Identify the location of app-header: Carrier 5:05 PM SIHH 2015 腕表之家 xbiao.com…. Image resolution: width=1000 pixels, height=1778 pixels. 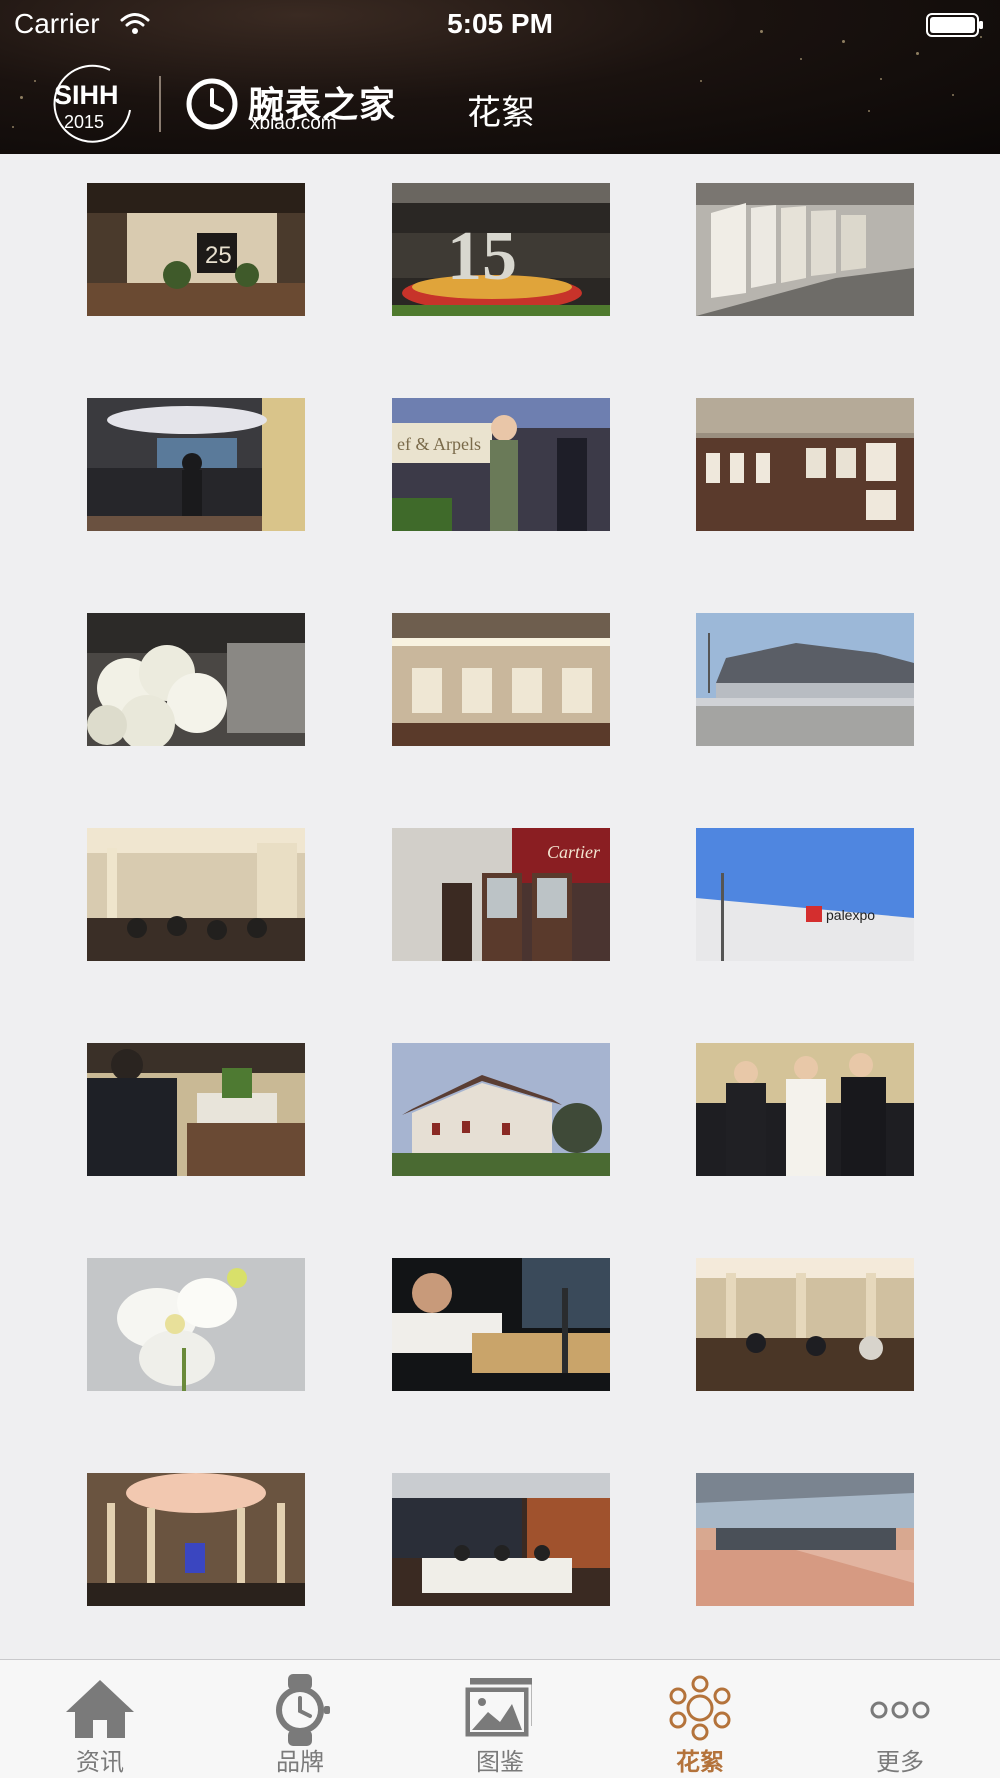
(500, 77).